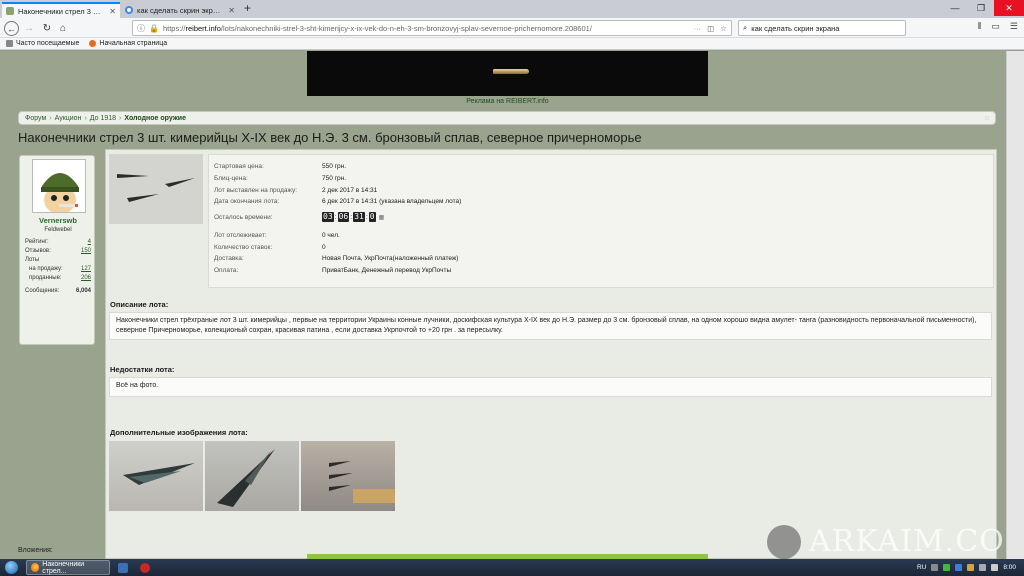 The height and width of the screenshot is (576, 1024). I want to click on breadcrumb-menu-icon: ◌, so click(987, 118).